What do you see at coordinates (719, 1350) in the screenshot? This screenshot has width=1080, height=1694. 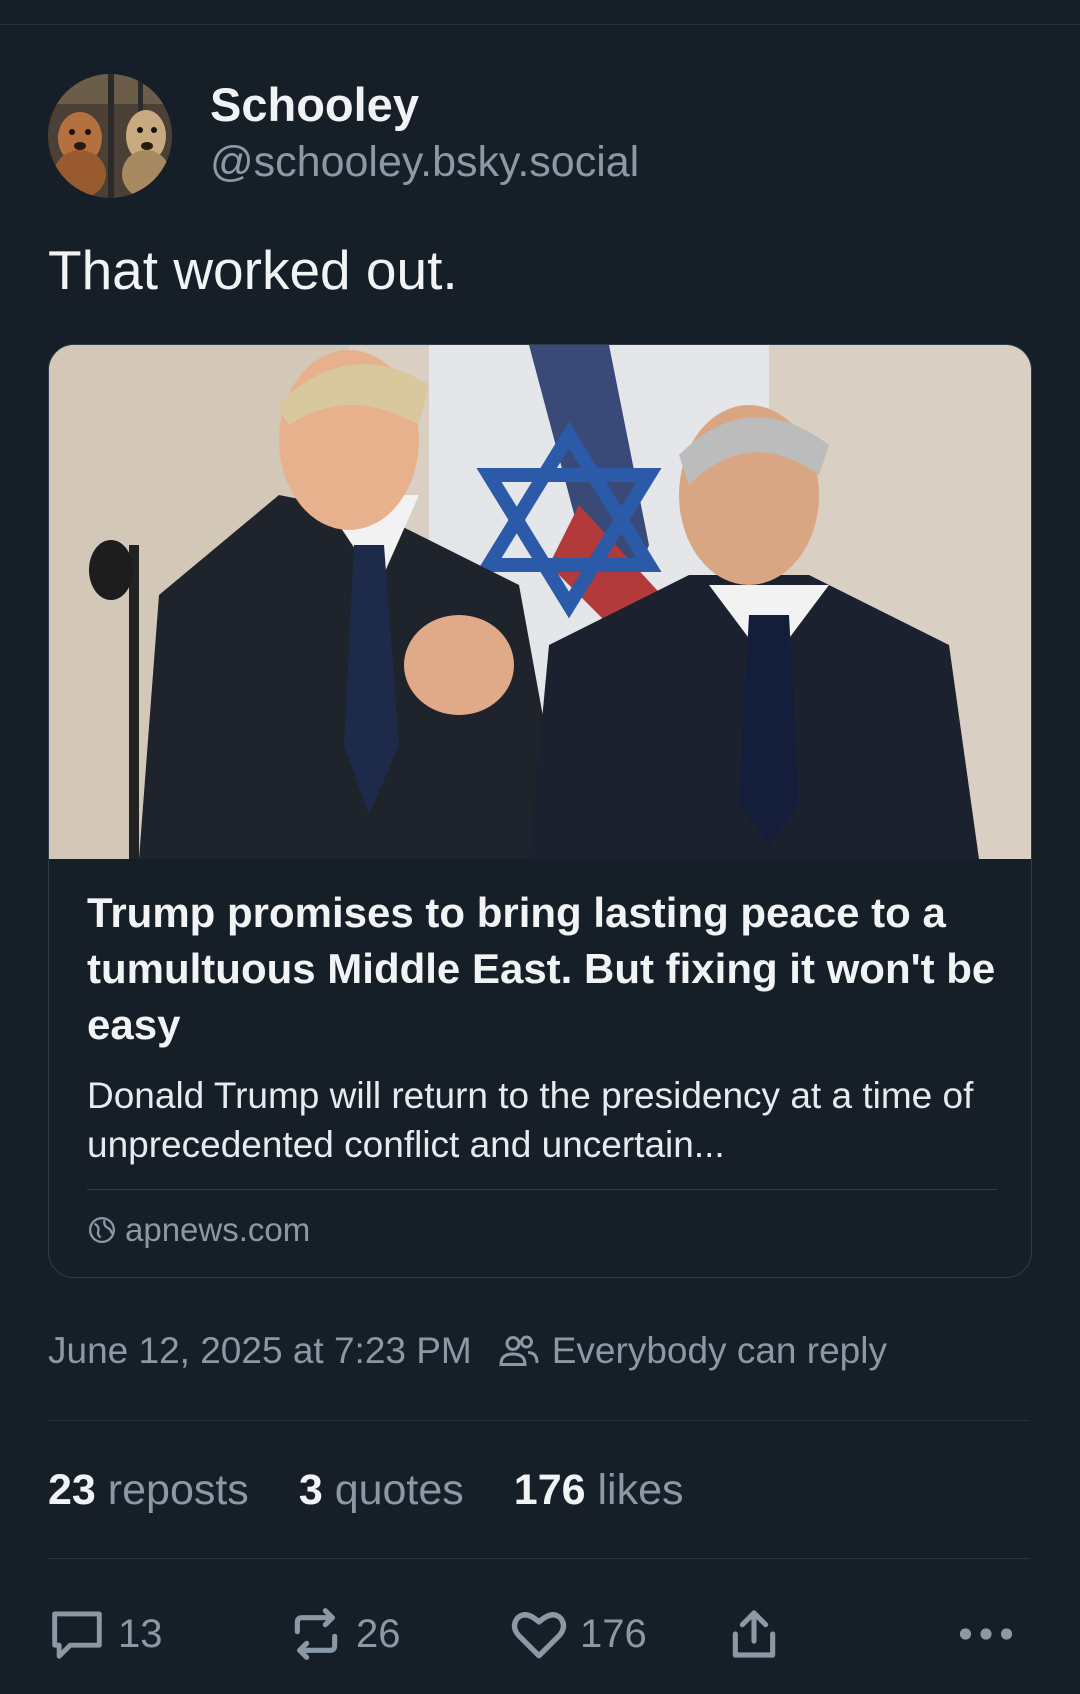 I see `reply-setting-label: Everybody can reply` at bounding box center [719, 1350].